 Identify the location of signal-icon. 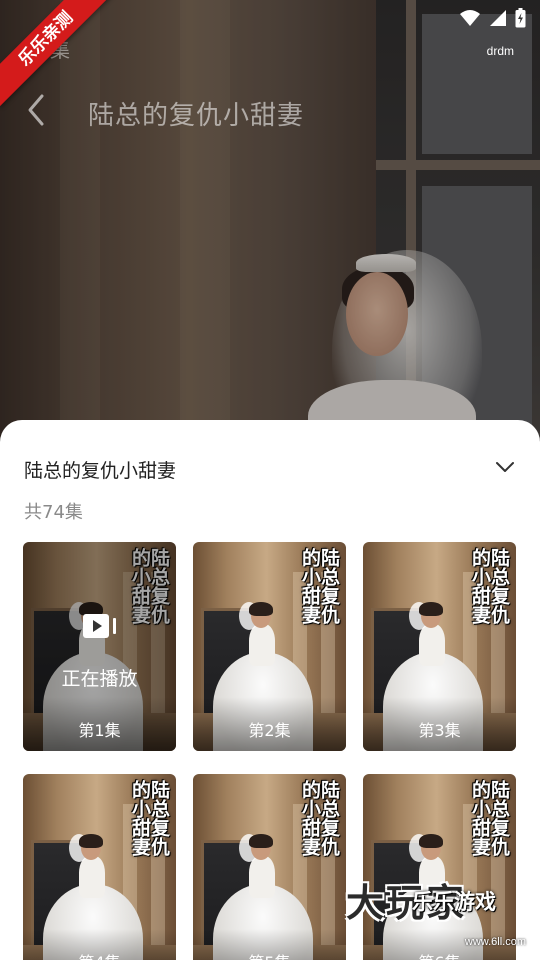
(498, 18).